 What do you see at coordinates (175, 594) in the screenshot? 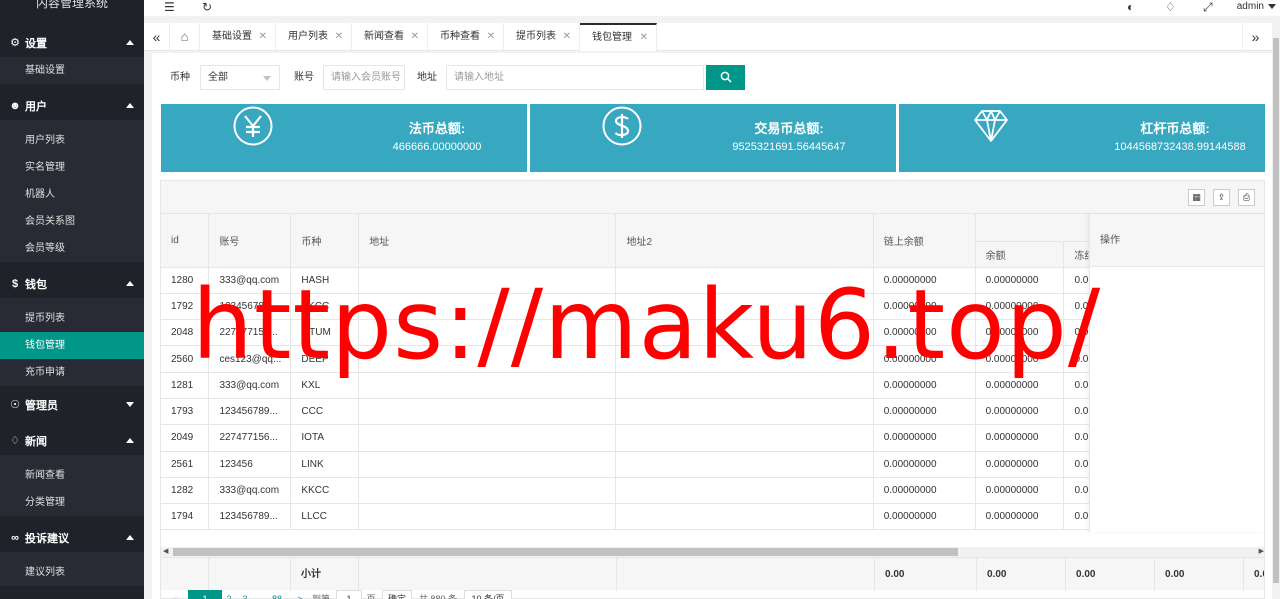
I see `prev-page-button: <` at bounding box center [175, 594].